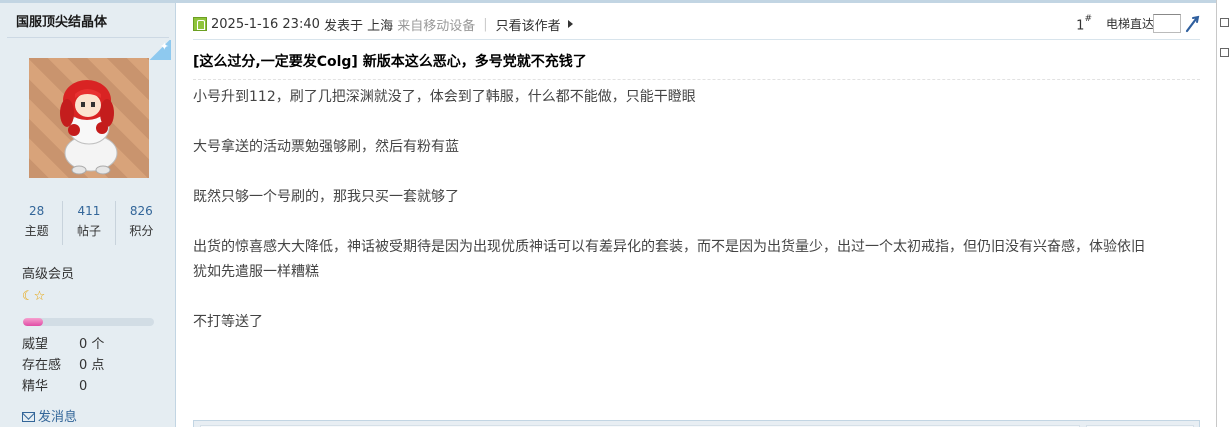 The image size is (1231, 427). I want to click on stat-label: 帖子, so click(88, 231).